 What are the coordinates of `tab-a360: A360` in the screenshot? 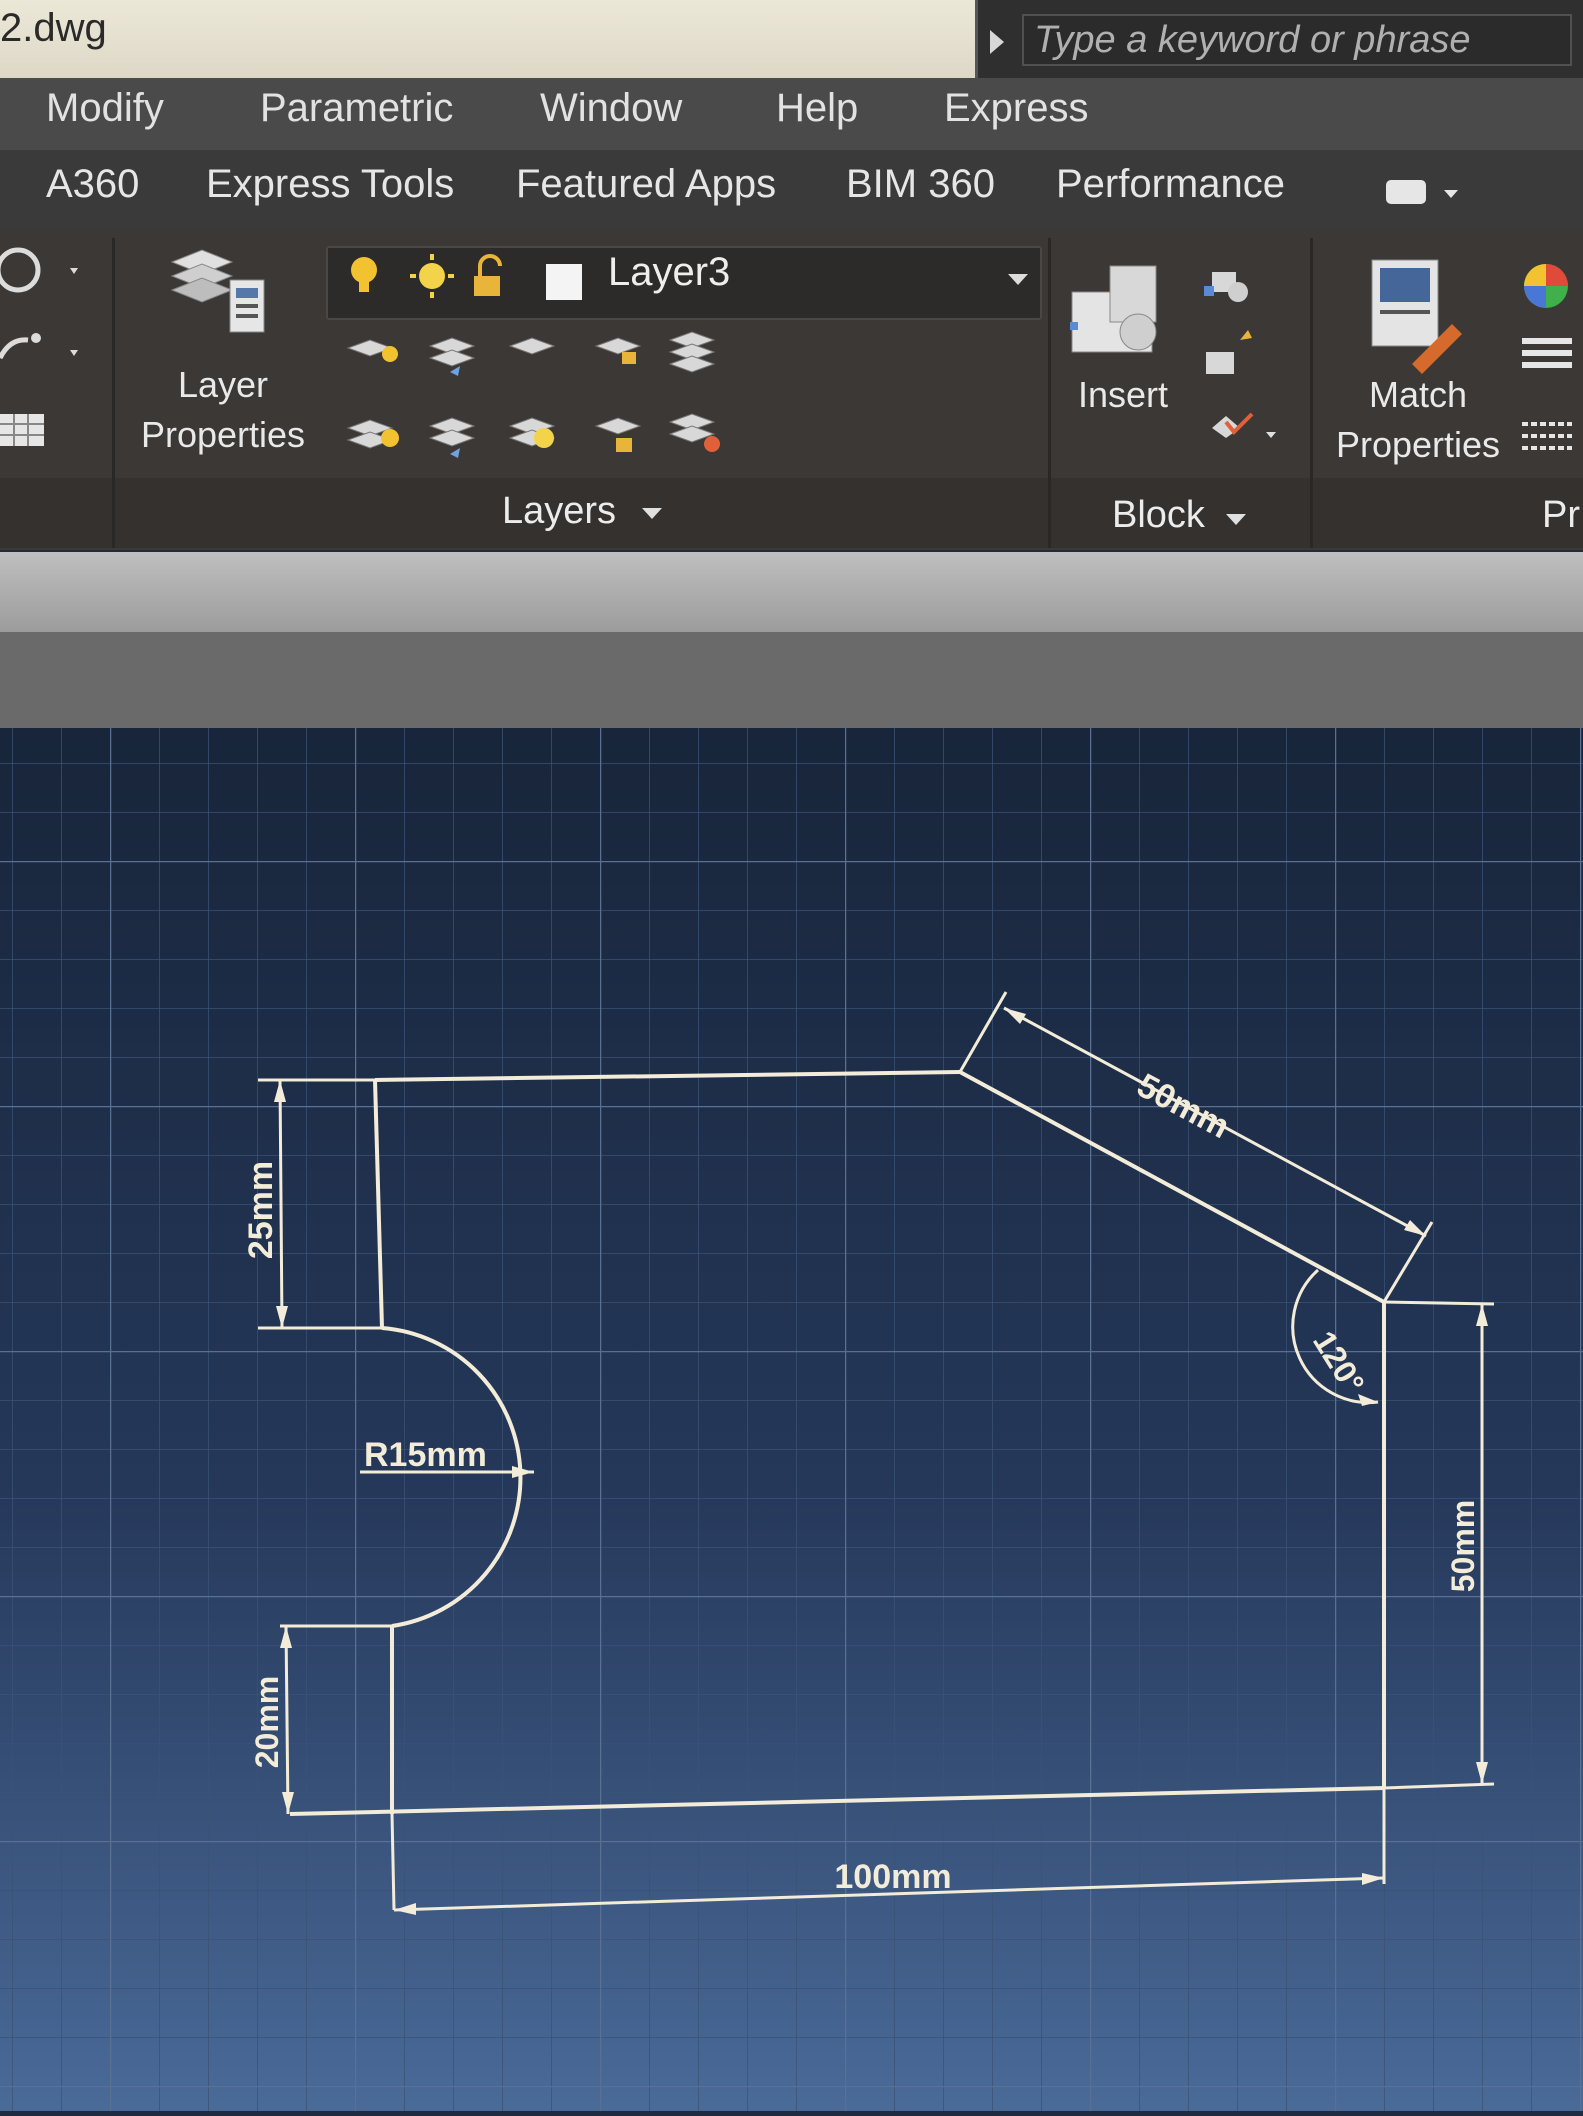 It's located at (92, 184).